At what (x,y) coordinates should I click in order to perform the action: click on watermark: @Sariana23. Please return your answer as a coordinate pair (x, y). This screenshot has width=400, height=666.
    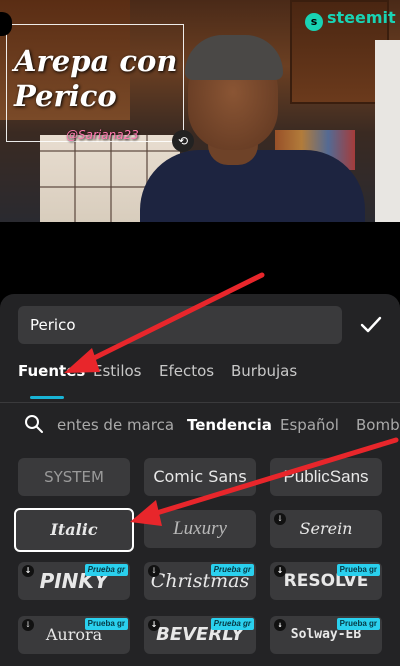
    Looking at the image, I should click on (102, 135).